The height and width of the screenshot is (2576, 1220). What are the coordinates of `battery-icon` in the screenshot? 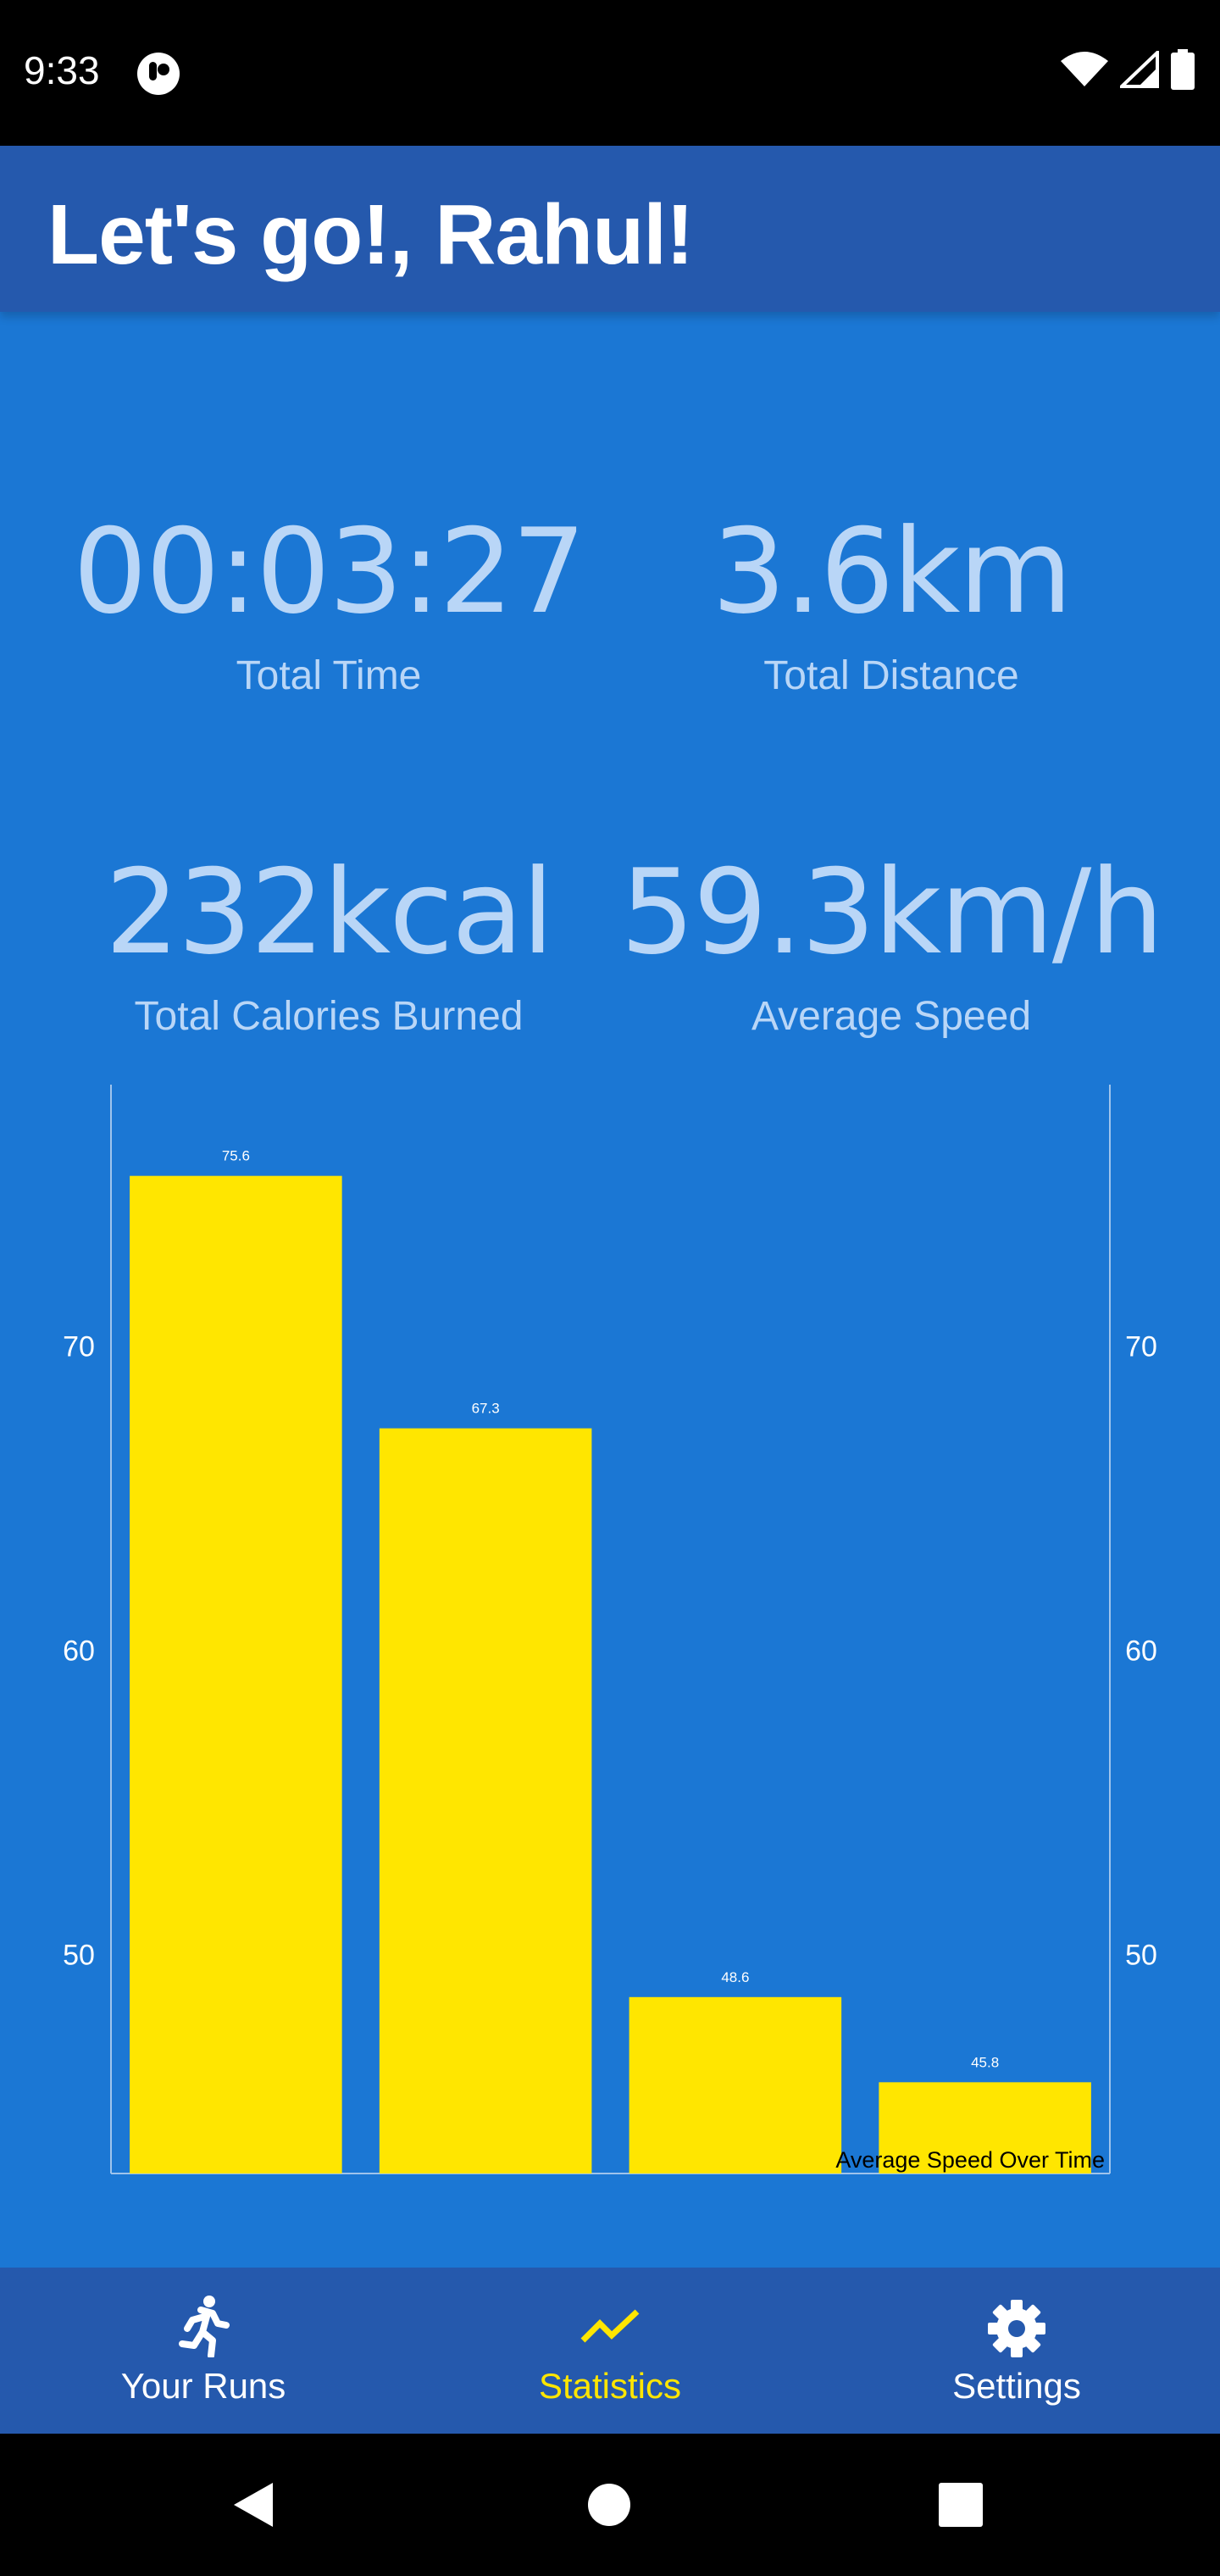 It's located at (1183, 71).